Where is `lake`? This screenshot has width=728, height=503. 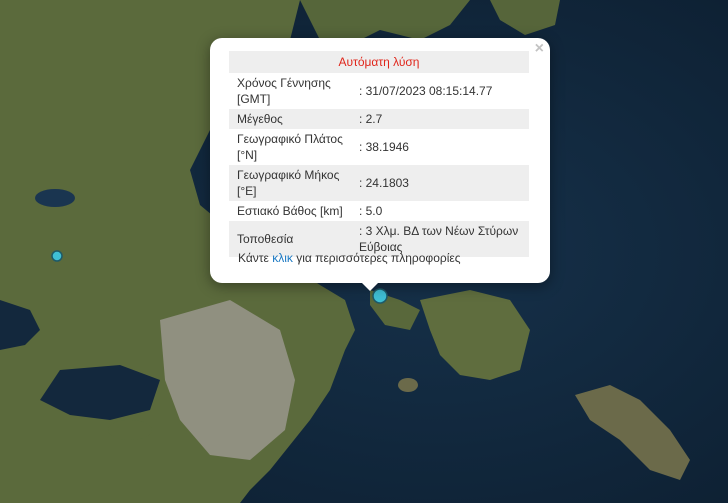
lake is located at coordinates (55, 198).